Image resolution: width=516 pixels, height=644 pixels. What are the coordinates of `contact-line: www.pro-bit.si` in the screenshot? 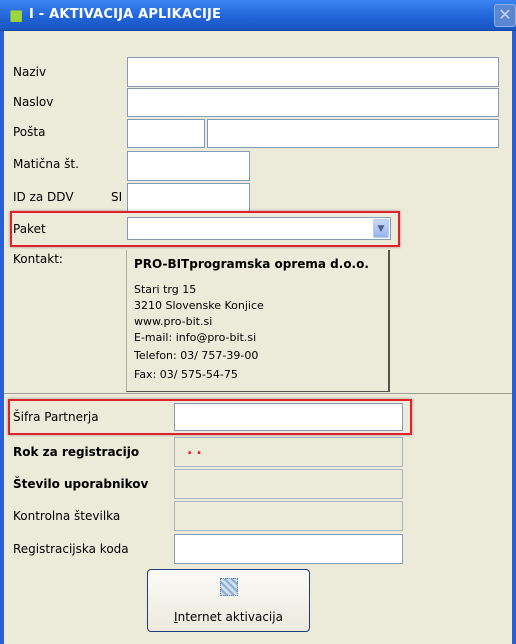 It's located at (173, 321).